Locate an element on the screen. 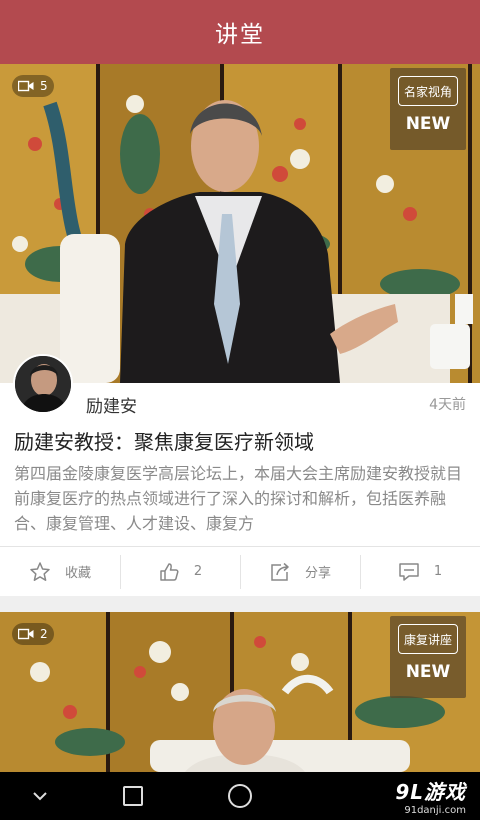 The height and width of the screenshot is (820, 480). nav-home-button is located at coordinates (240, 796).